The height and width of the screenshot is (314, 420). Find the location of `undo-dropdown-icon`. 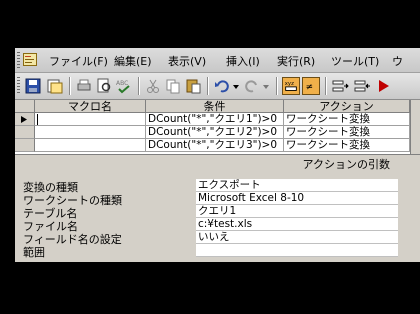

undo-dropdown-icon is located at coordinates (236, 87).